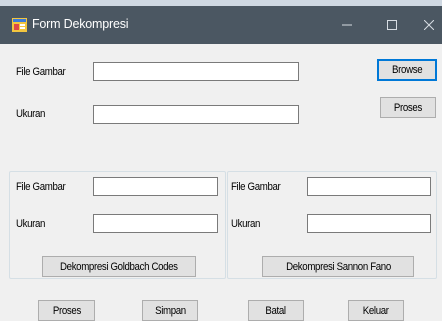  Describe the element at coordinates (41, 187) in the screenshot. I see `goldbach-file-label: File Gambar` at that location.